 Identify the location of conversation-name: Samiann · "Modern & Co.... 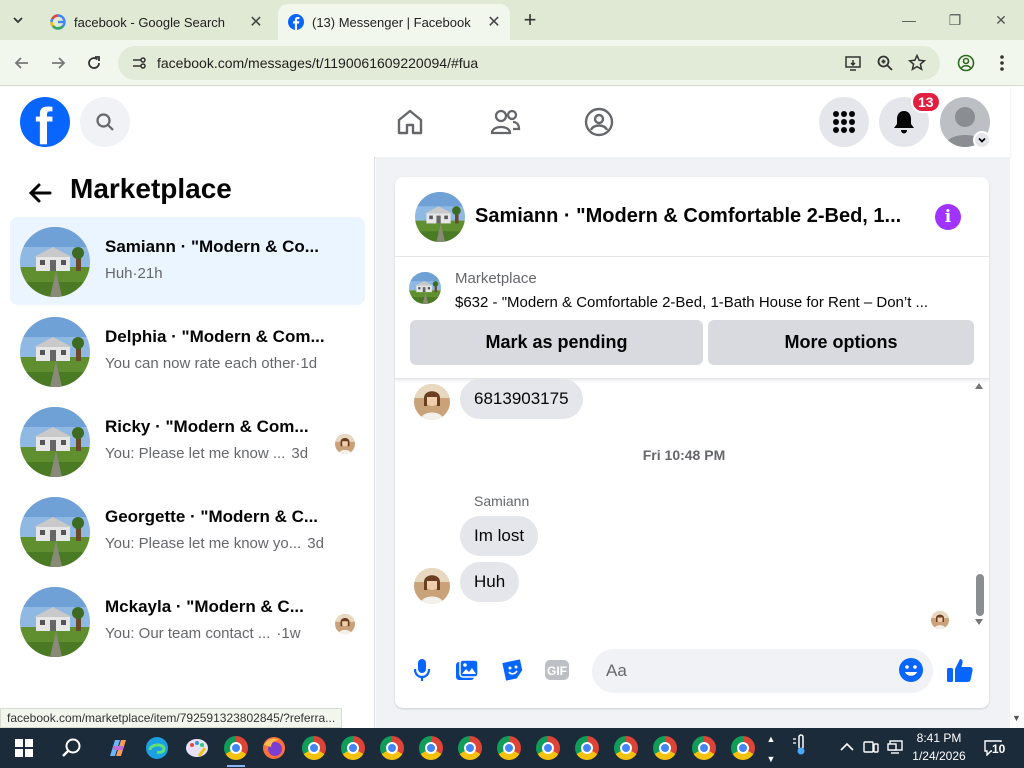
(212, 246).